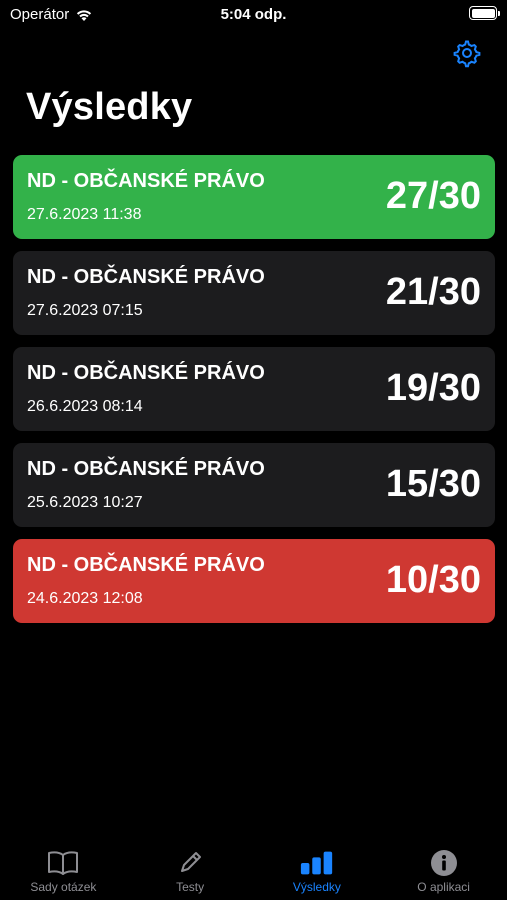 Image resolution: width=507 pixels, height=900 pixels. What do you see at coordinates (443, 863) in the screenshot?
I see `info-icon` at bounding box center [443, 863].